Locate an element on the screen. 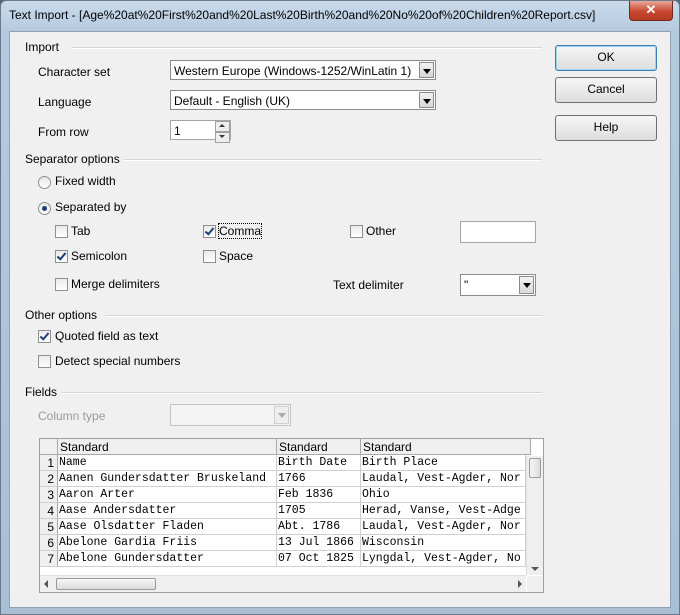 The image size is (680, 615). table-cell: Lyngdal, Vest-Agder, No is located at coordinates (443, 559).